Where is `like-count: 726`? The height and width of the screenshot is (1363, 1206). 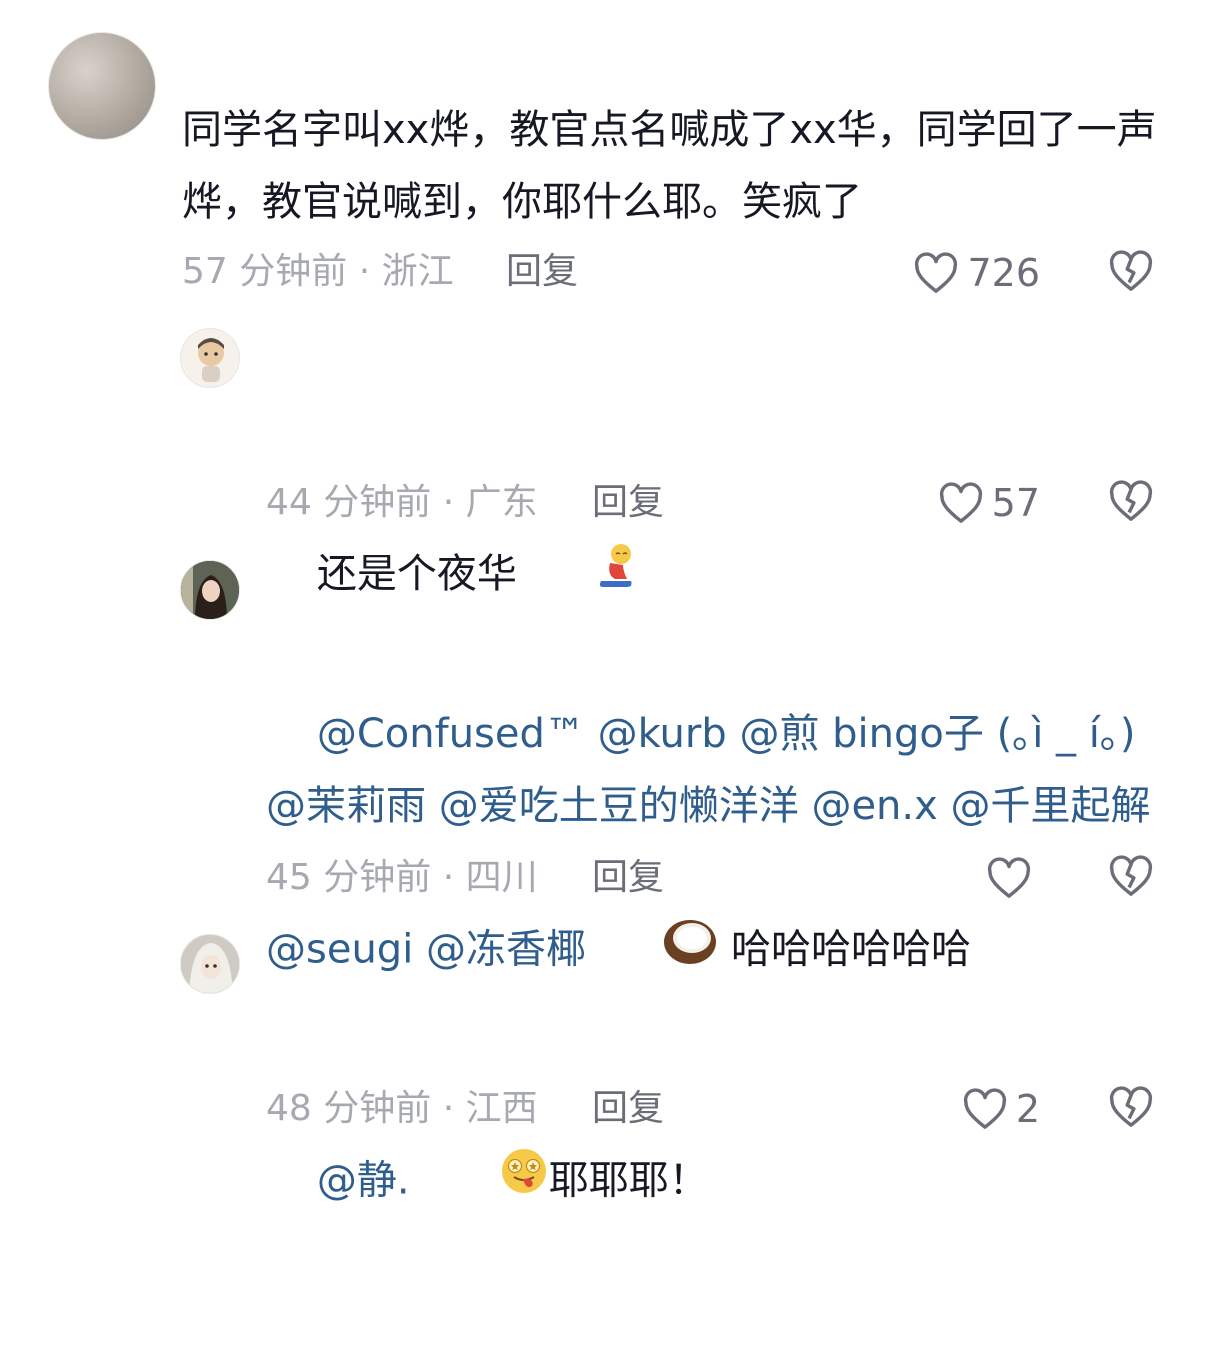 like-count: 726 is located at coordinates (1003, 273).